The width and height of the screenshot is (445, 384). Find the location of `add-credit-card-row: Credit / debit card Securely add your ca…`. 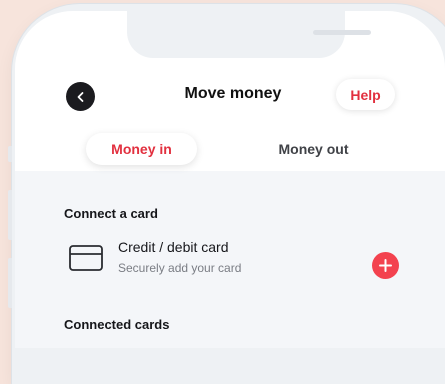

add-credit-card-row: Credit / debit card Securely add your ca… is located at coordinates (238, 261).